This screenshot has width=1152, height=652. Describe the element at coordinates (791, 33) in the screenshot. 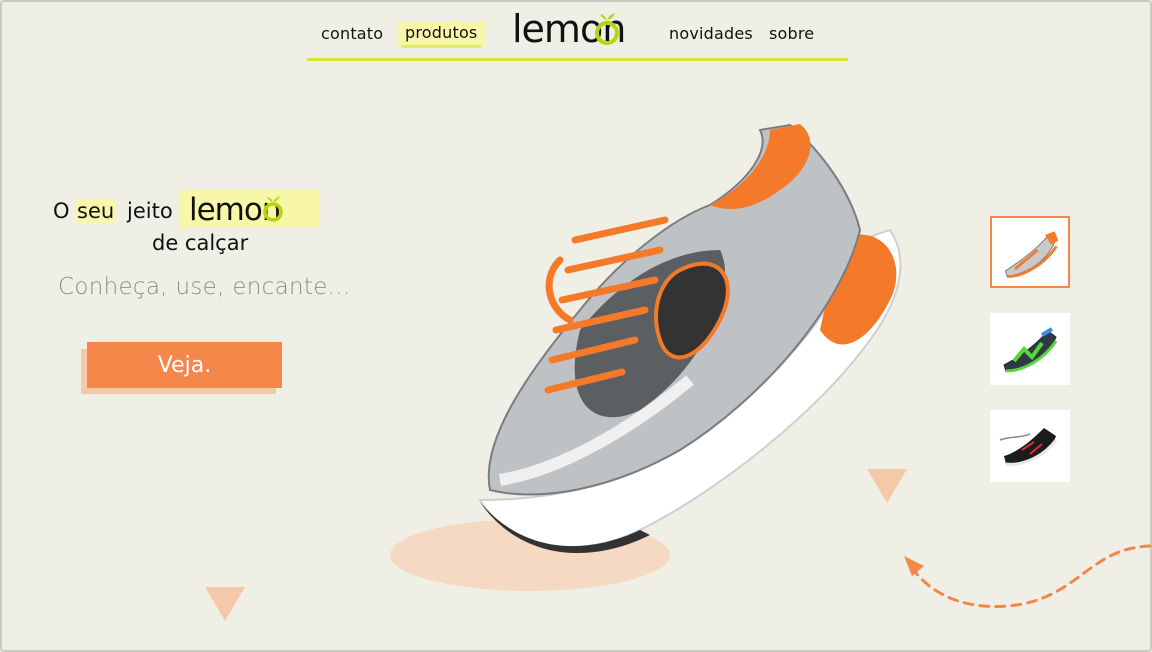

I see `nav-link-sobre: sobre` at that location.